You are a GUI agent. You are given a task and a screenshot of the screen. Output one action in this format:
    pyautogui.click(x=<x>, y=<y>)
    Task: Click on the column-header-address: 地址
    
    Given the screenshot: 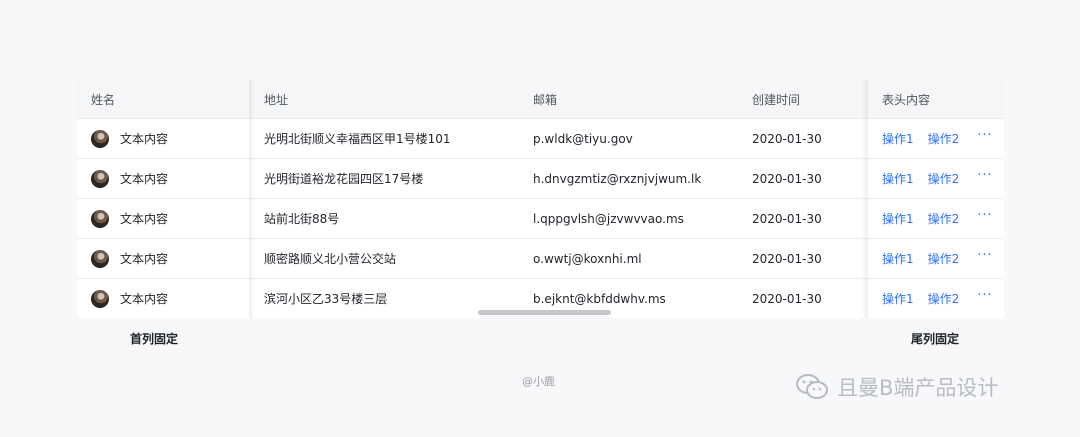 What is the action you would take?
    pyautogui.click(x=276, y=99)
    